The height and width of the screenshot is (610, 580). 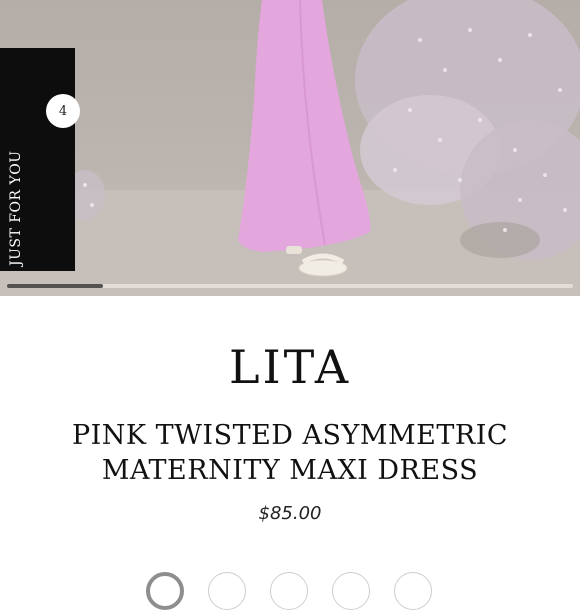 What do you see at coordinates (290, 513) in the screenshot?
I see `product-price: $85.00` at bounding box center [290, 513].